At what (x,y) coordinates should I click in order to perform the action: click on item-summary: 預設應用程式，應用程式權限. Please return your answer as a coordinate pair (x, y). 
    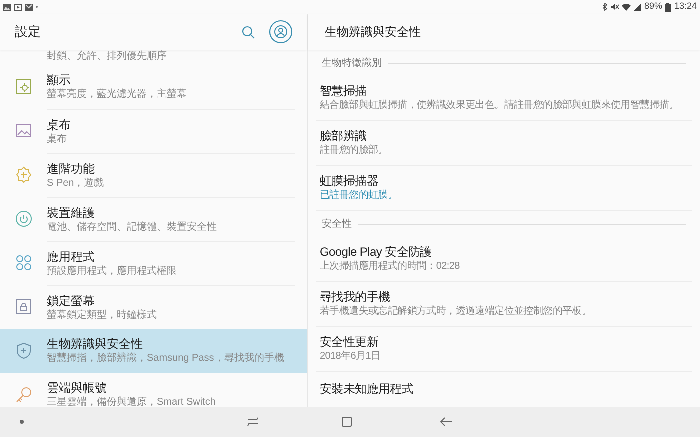
    Looking at the image, I should click on (112, 271).